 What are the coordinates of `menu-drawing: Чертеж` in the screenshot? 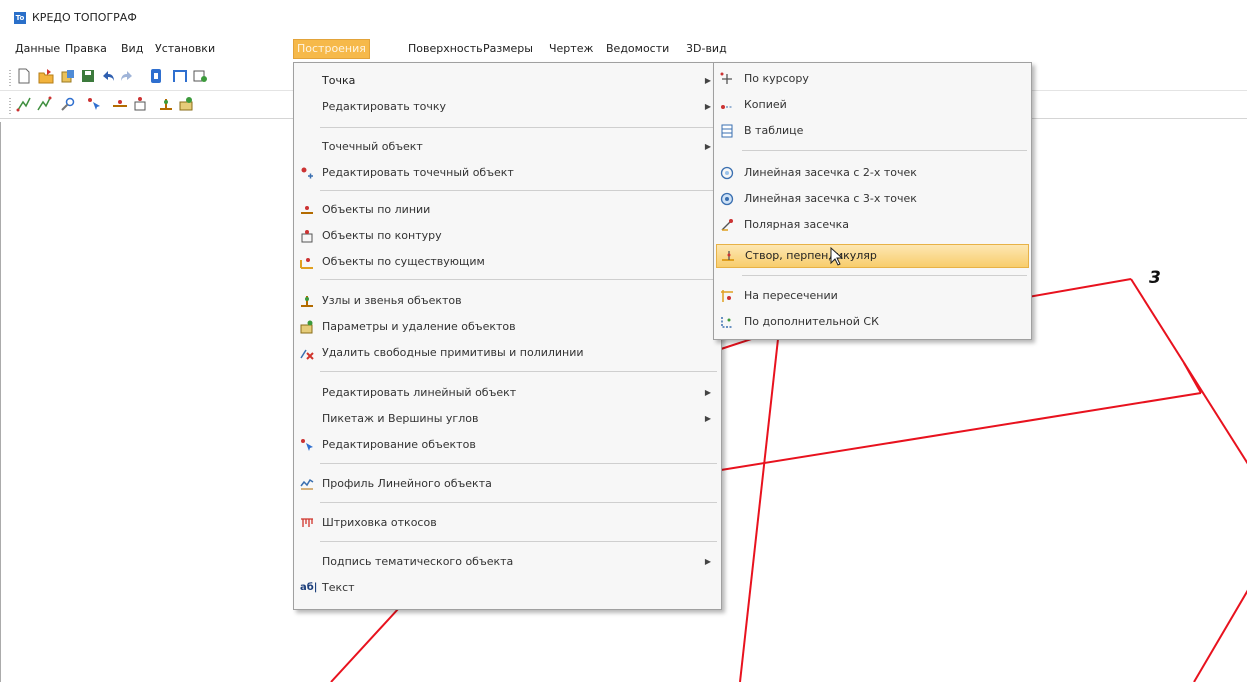 It's located at (571, 49).